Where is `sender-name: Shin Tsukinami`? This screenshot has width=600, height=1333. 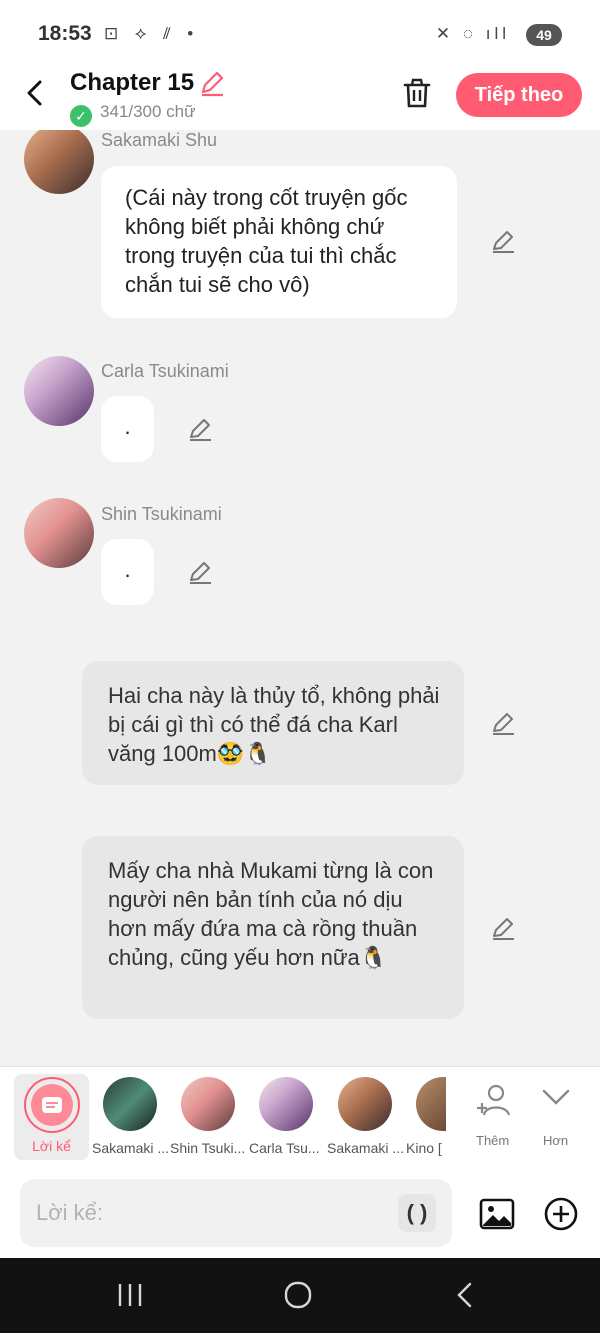 sender-name: Shin Tsukinami is located at coordinates (161, 514).